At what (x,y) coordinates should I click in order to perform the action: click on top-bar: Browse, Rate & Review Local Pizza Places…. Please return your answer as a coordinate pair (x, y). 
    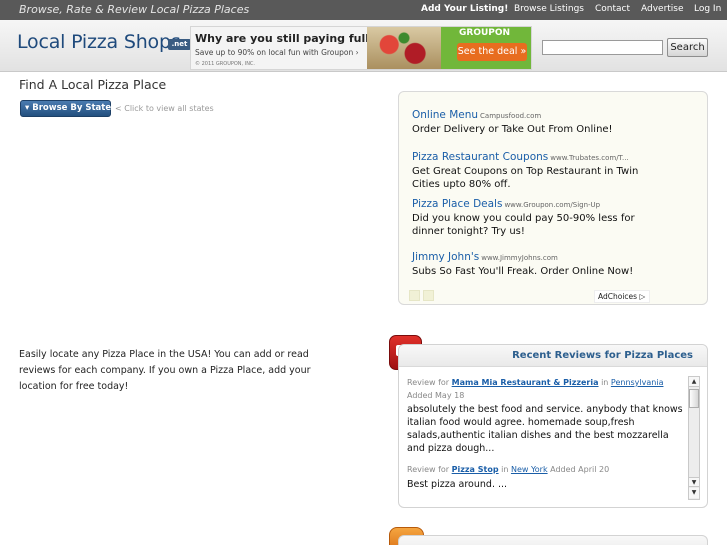
    Looking at the image, I should click on (363, 10).